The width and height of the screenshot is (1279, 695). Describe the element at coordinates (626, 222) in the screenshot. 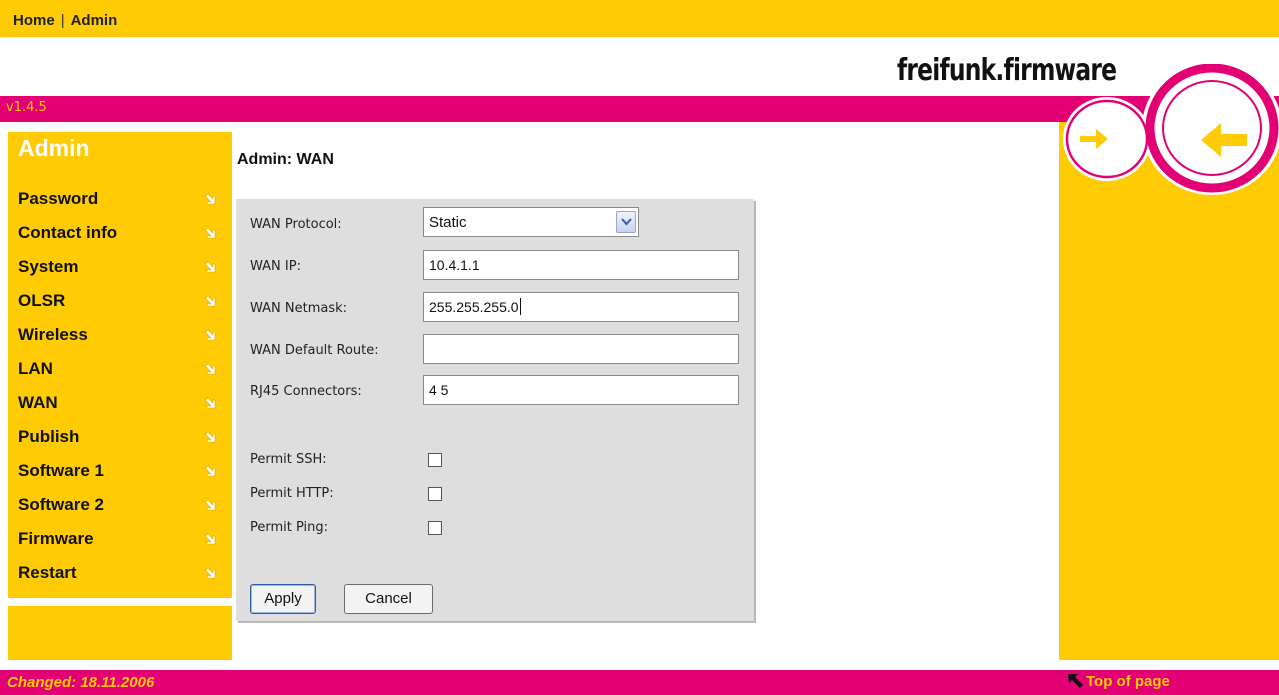

I see `chevron-down-icon` at that location.